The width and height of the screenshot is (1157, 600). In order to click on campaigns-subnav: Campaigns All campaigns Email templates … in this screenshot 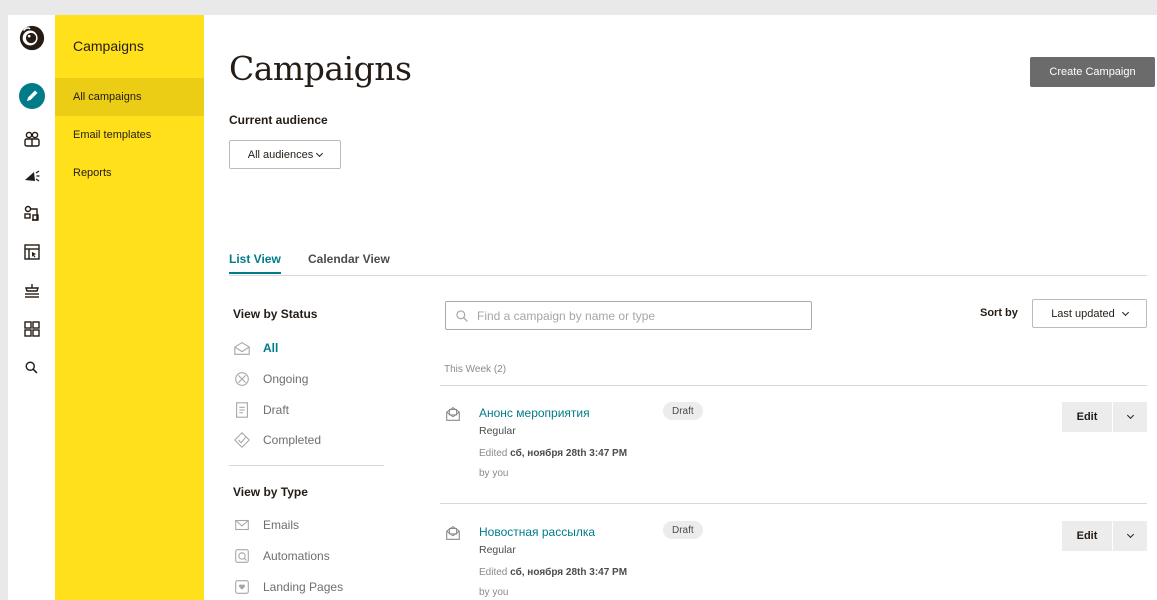, I will do `click(129, 307)`.